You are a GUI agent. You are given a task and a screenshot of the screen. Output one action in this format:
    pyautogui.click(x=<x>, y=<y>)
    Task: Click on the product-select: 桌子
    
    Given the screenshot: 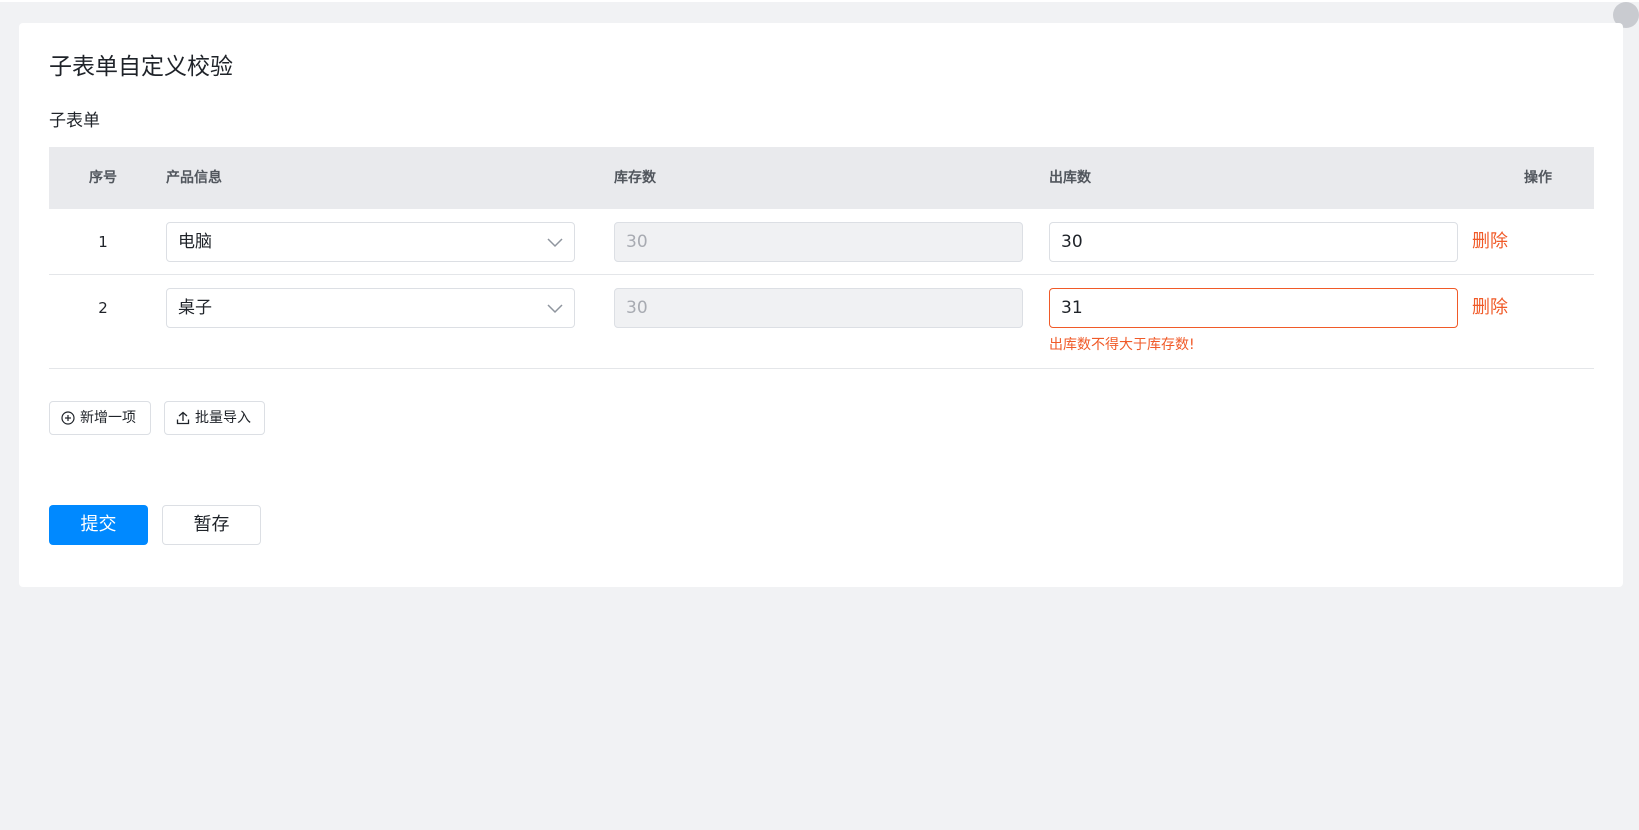 What is the action you would take?
    pyautogui.click(x=370, y=308)
    